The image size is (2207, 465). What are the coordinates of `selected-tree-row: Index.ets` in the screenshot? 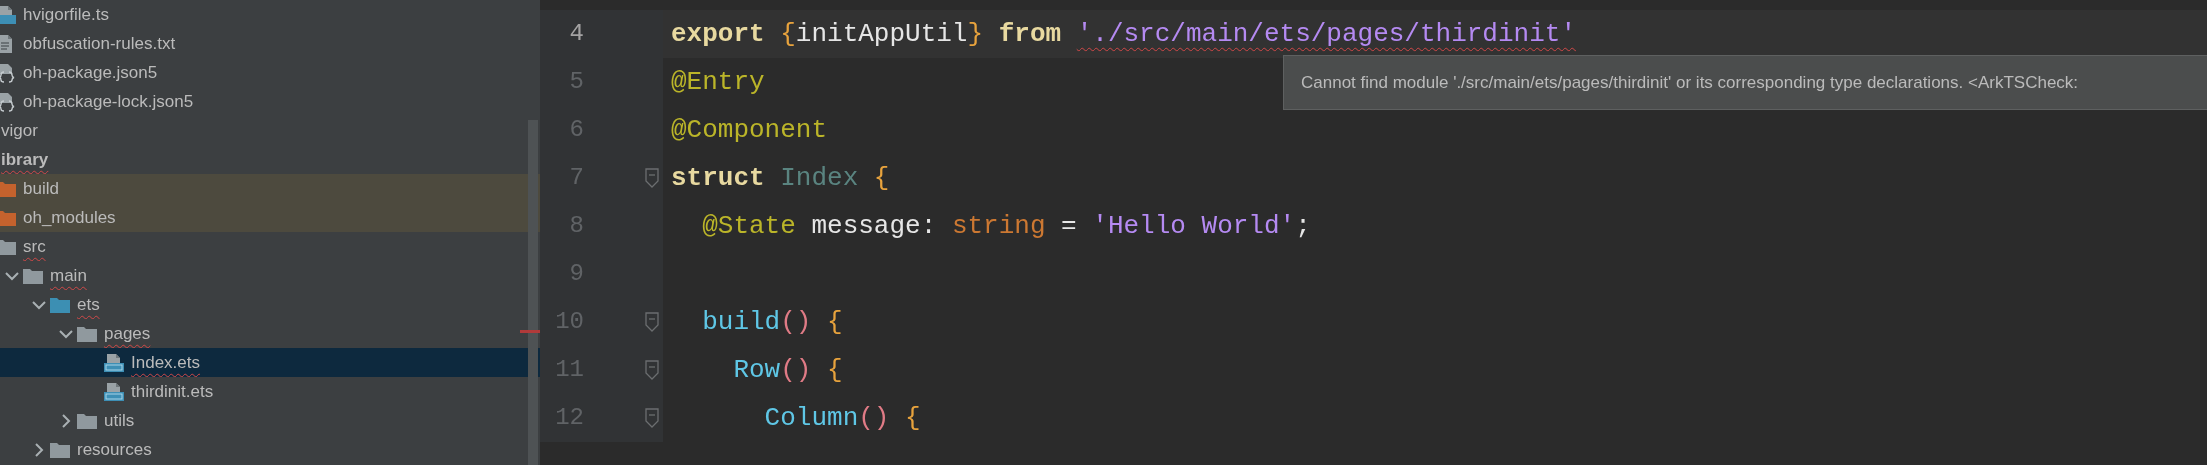 It's located at (270, 362).